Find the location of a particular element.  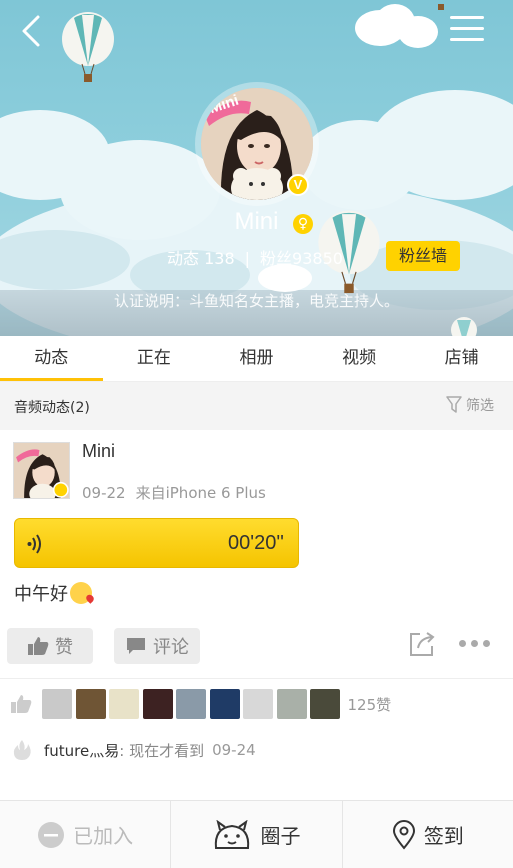

filter-button: 筛选 is located at coordinates (470, 405).